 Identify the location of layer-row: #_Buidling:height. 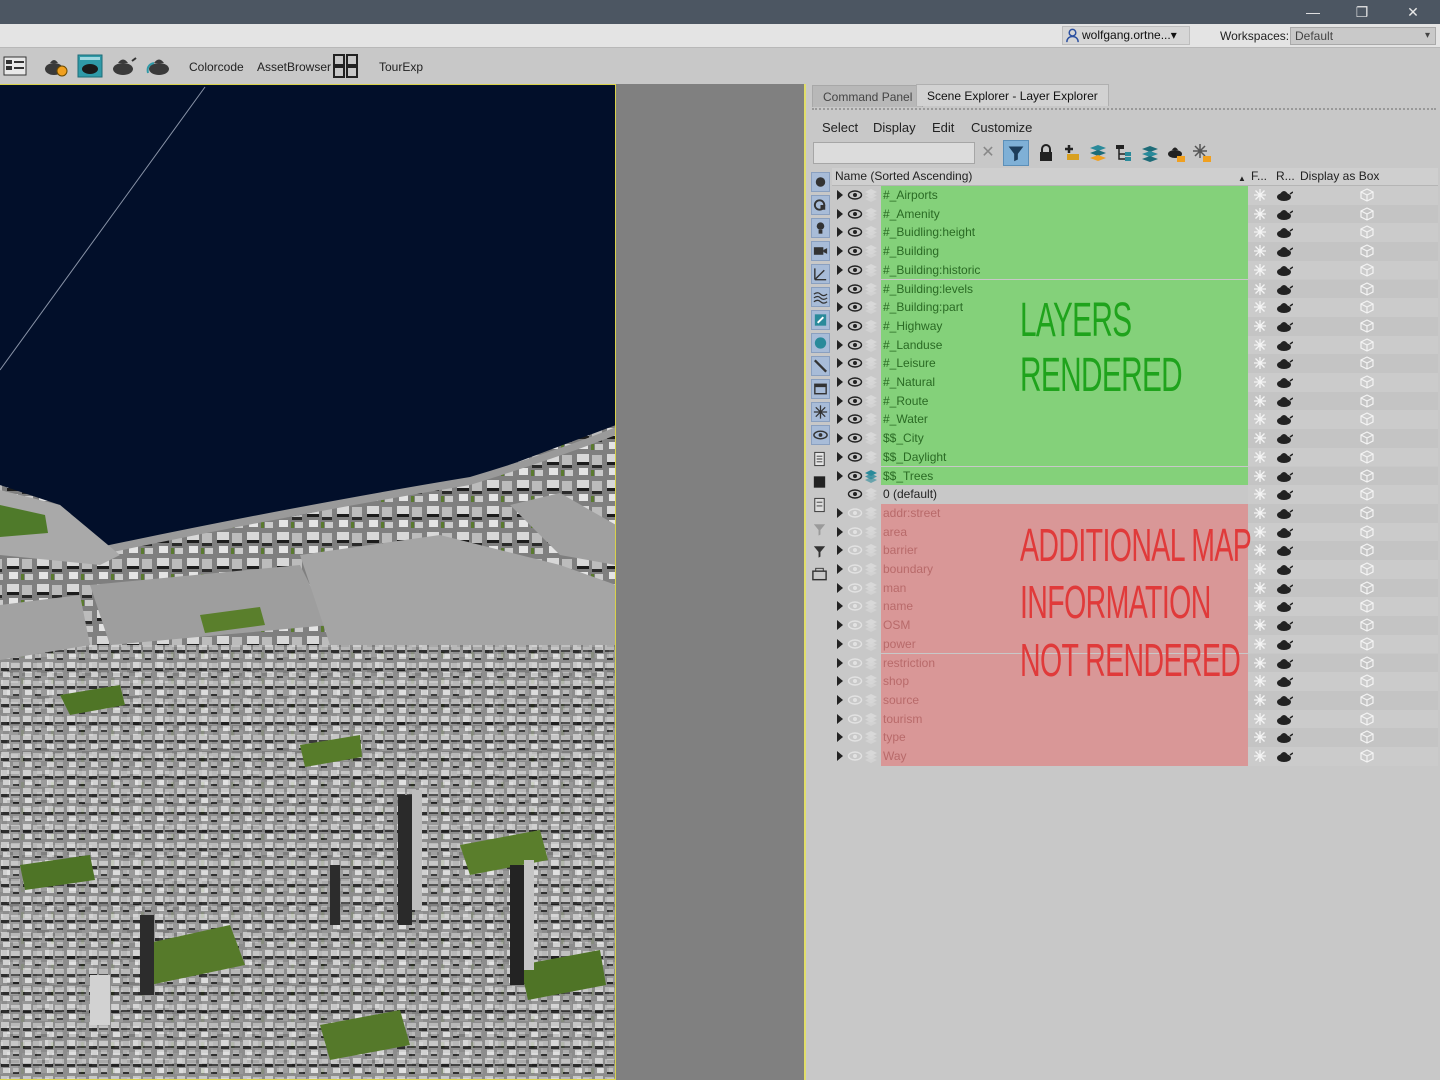
(1135, 233).